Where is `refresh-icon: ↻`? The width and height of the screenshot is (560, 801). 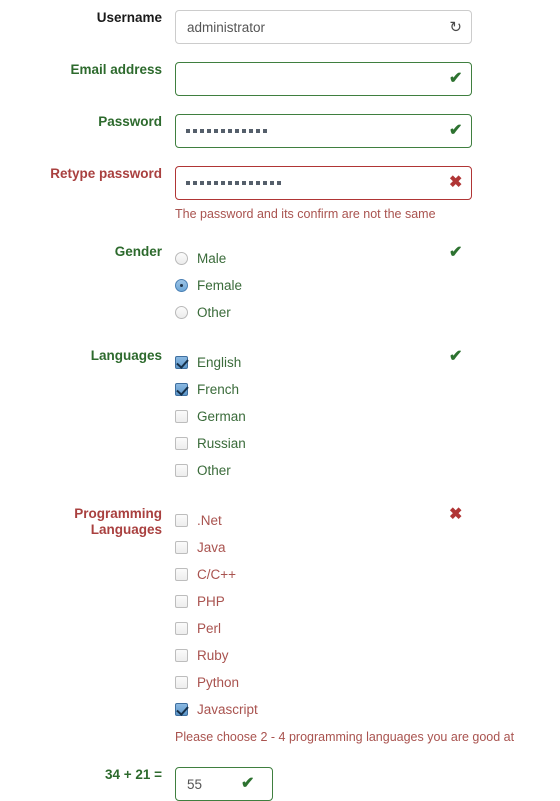 refresh-icon: ↻ is located at coordinates (455, 27).